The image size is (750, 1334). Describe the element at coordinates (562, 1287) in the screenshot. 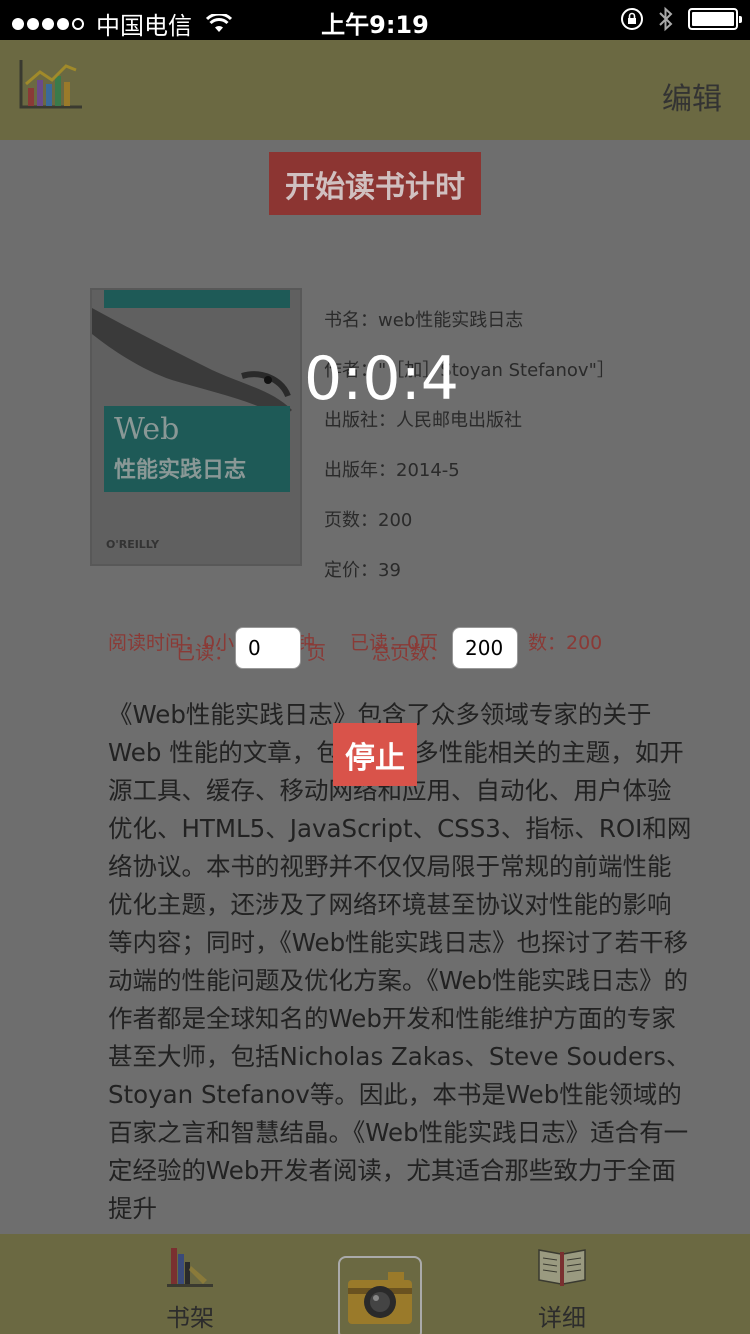

I see `tab-detail: 详细` at that location.